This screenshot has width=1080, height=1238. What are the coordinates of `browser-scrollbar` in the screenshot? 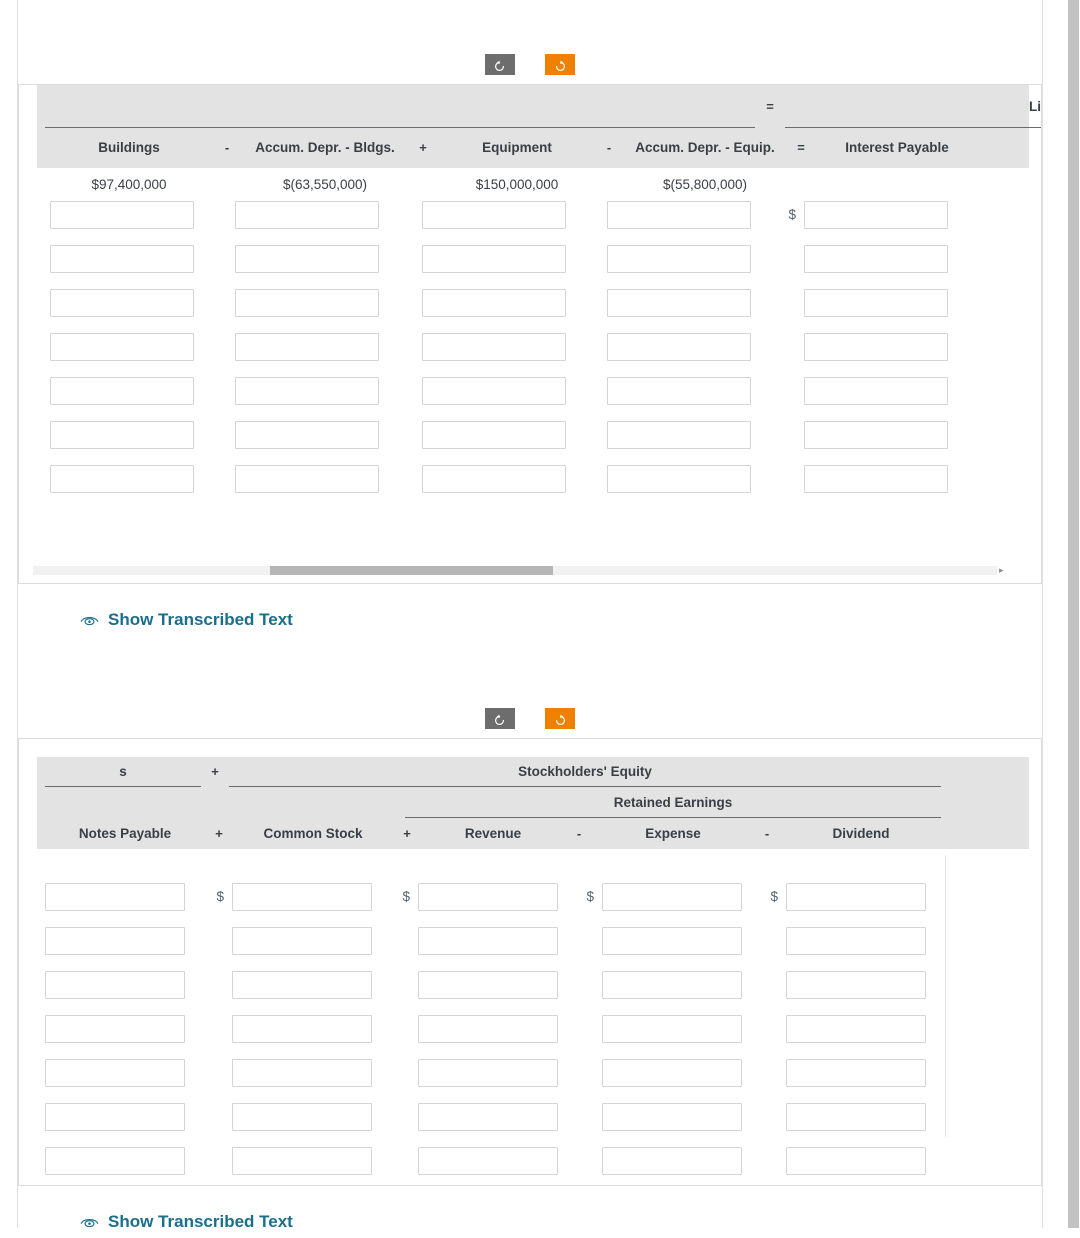 It's located at (1073, 614).